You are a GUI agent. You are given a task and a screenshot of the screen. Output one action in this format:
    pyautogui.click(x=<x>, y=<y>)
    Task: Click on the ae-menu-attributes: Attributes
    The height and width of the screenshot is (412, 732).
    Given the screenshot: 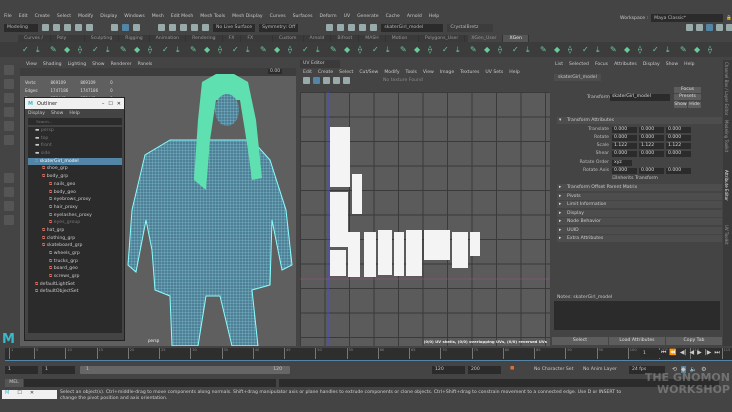 What is the action you would take?
    pyautogui.click(x=625, y=64)
    